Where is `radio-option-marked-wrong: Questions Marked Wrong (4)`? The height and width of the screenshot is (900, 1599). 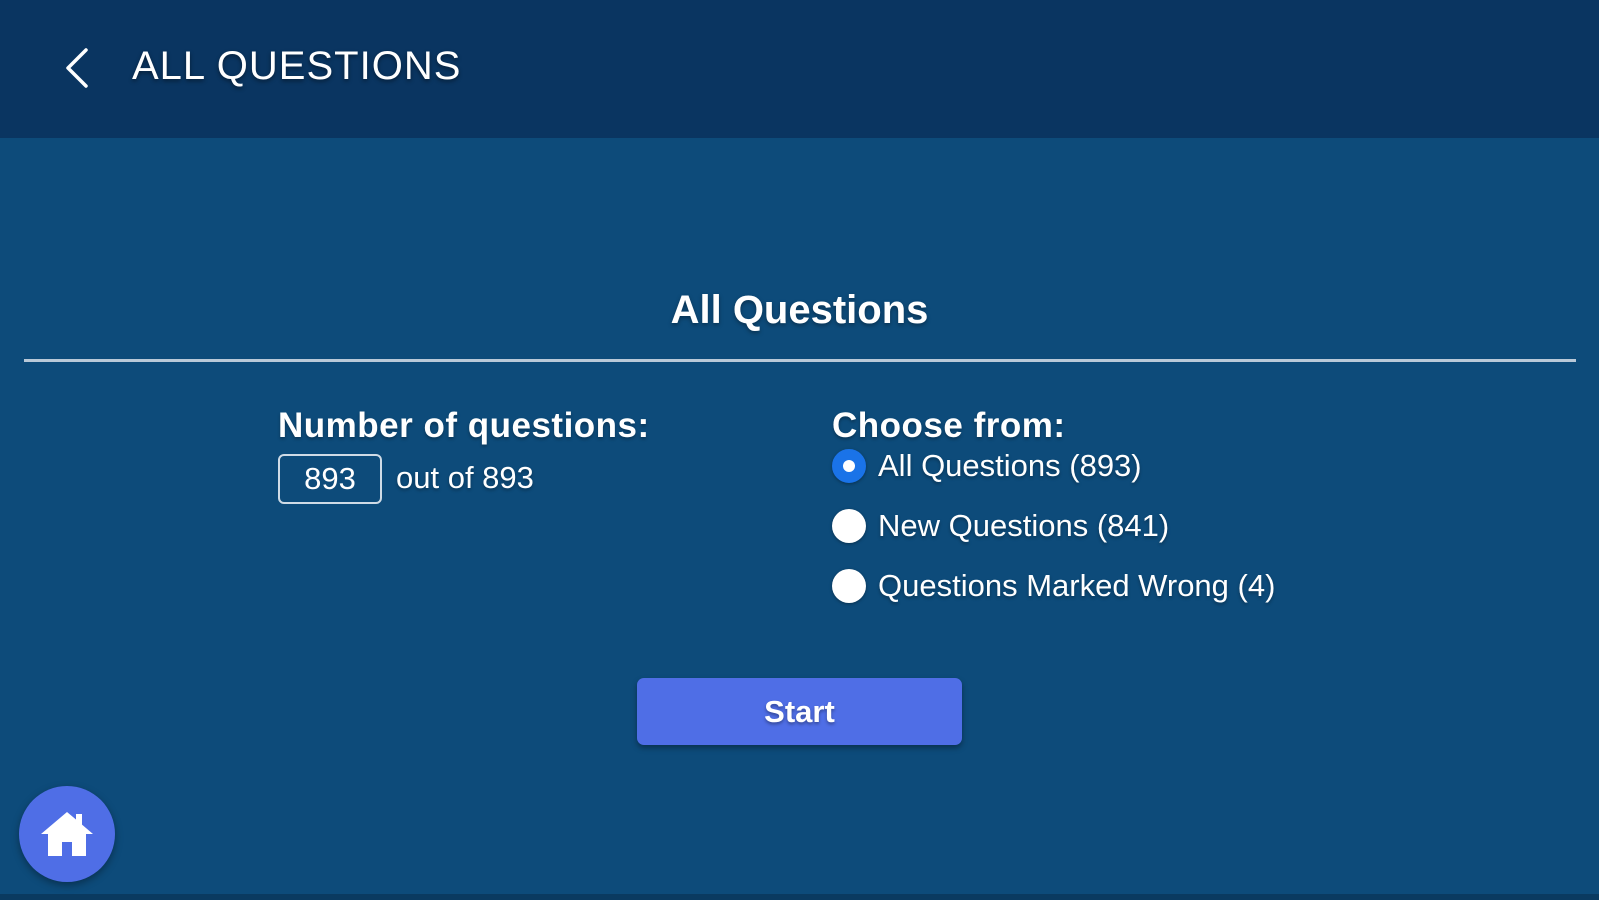
radio-option-marked-wrong: Questions Marked Wrong (4) is located at coordinates (1053, 586).